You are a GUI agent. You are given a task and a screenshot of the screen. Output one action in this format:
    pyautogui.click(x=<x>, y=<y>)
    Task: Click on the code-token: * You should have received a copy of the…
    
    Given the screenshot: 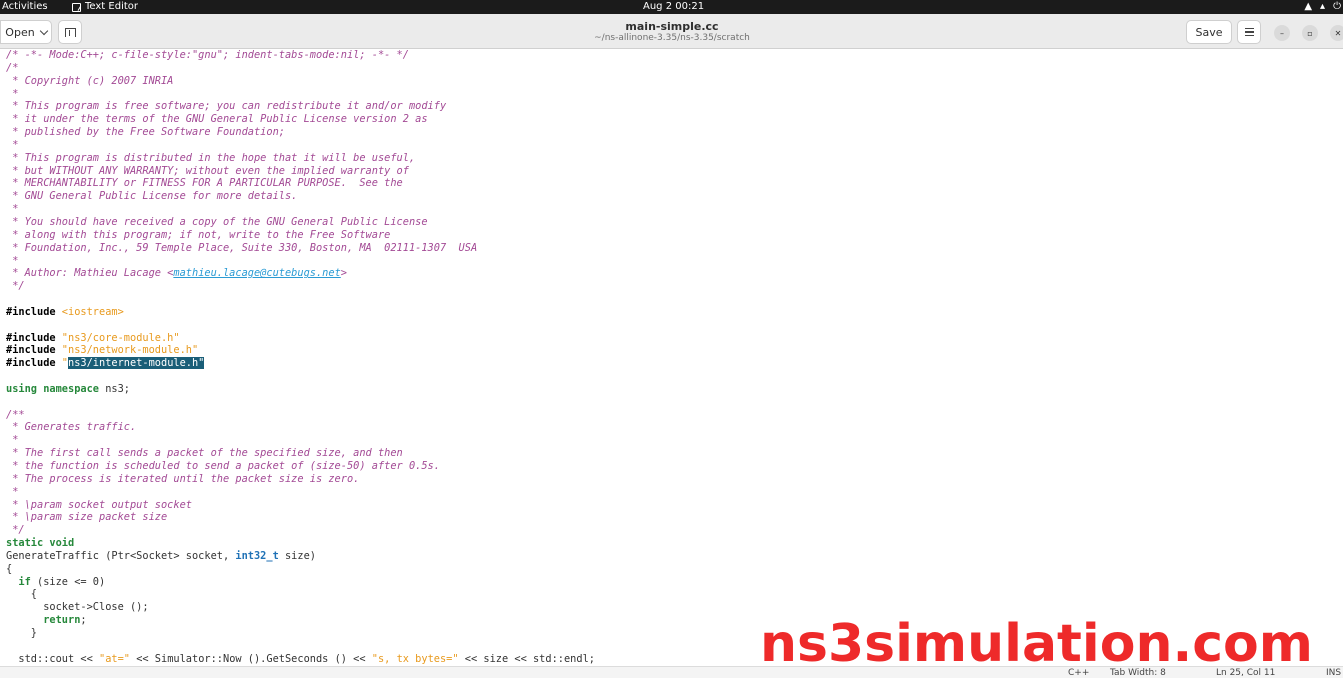 What is the action you would take?
    pyautogui.click(x=217, y=221)
    